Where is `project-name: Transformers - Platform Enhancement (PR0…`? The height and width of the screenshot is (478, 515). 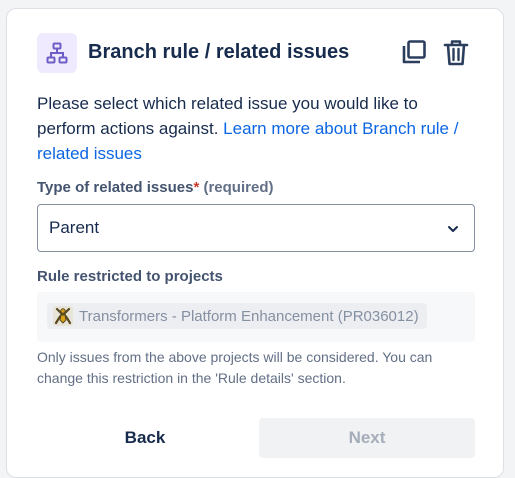
project-name: Transformers - Platform Enhancement (PR0… is located at coordinates (249, 316).